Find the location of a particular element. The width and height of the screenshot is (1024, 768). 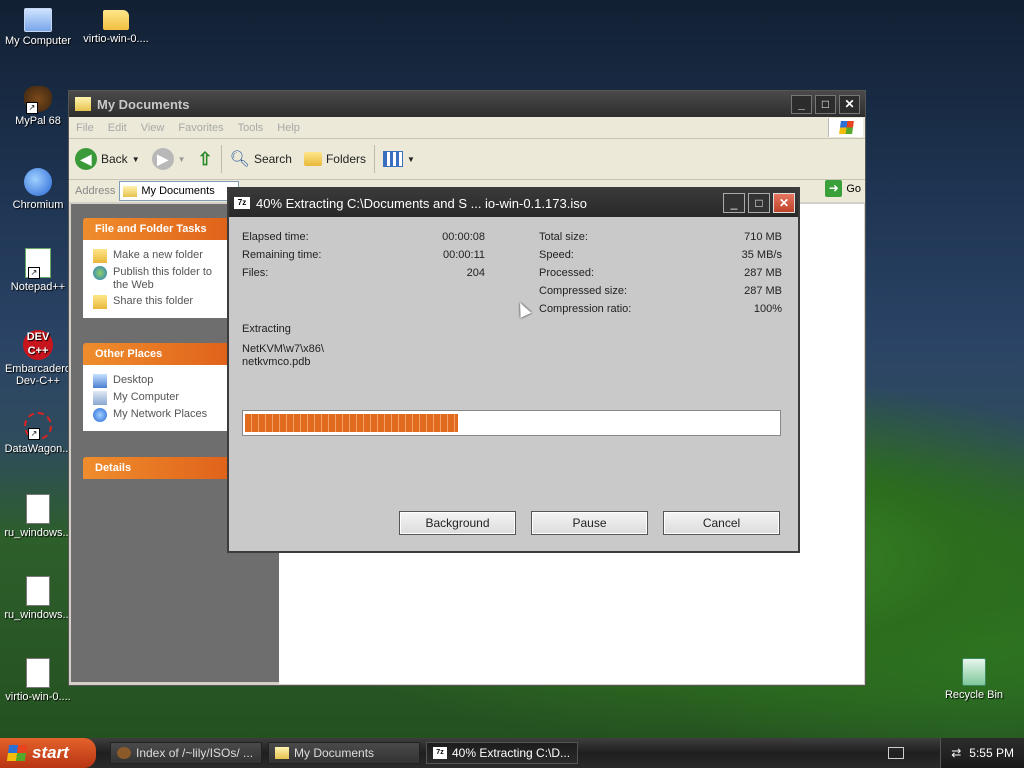

stat-value: 00:00:11 is located at coordinates (463, 255).